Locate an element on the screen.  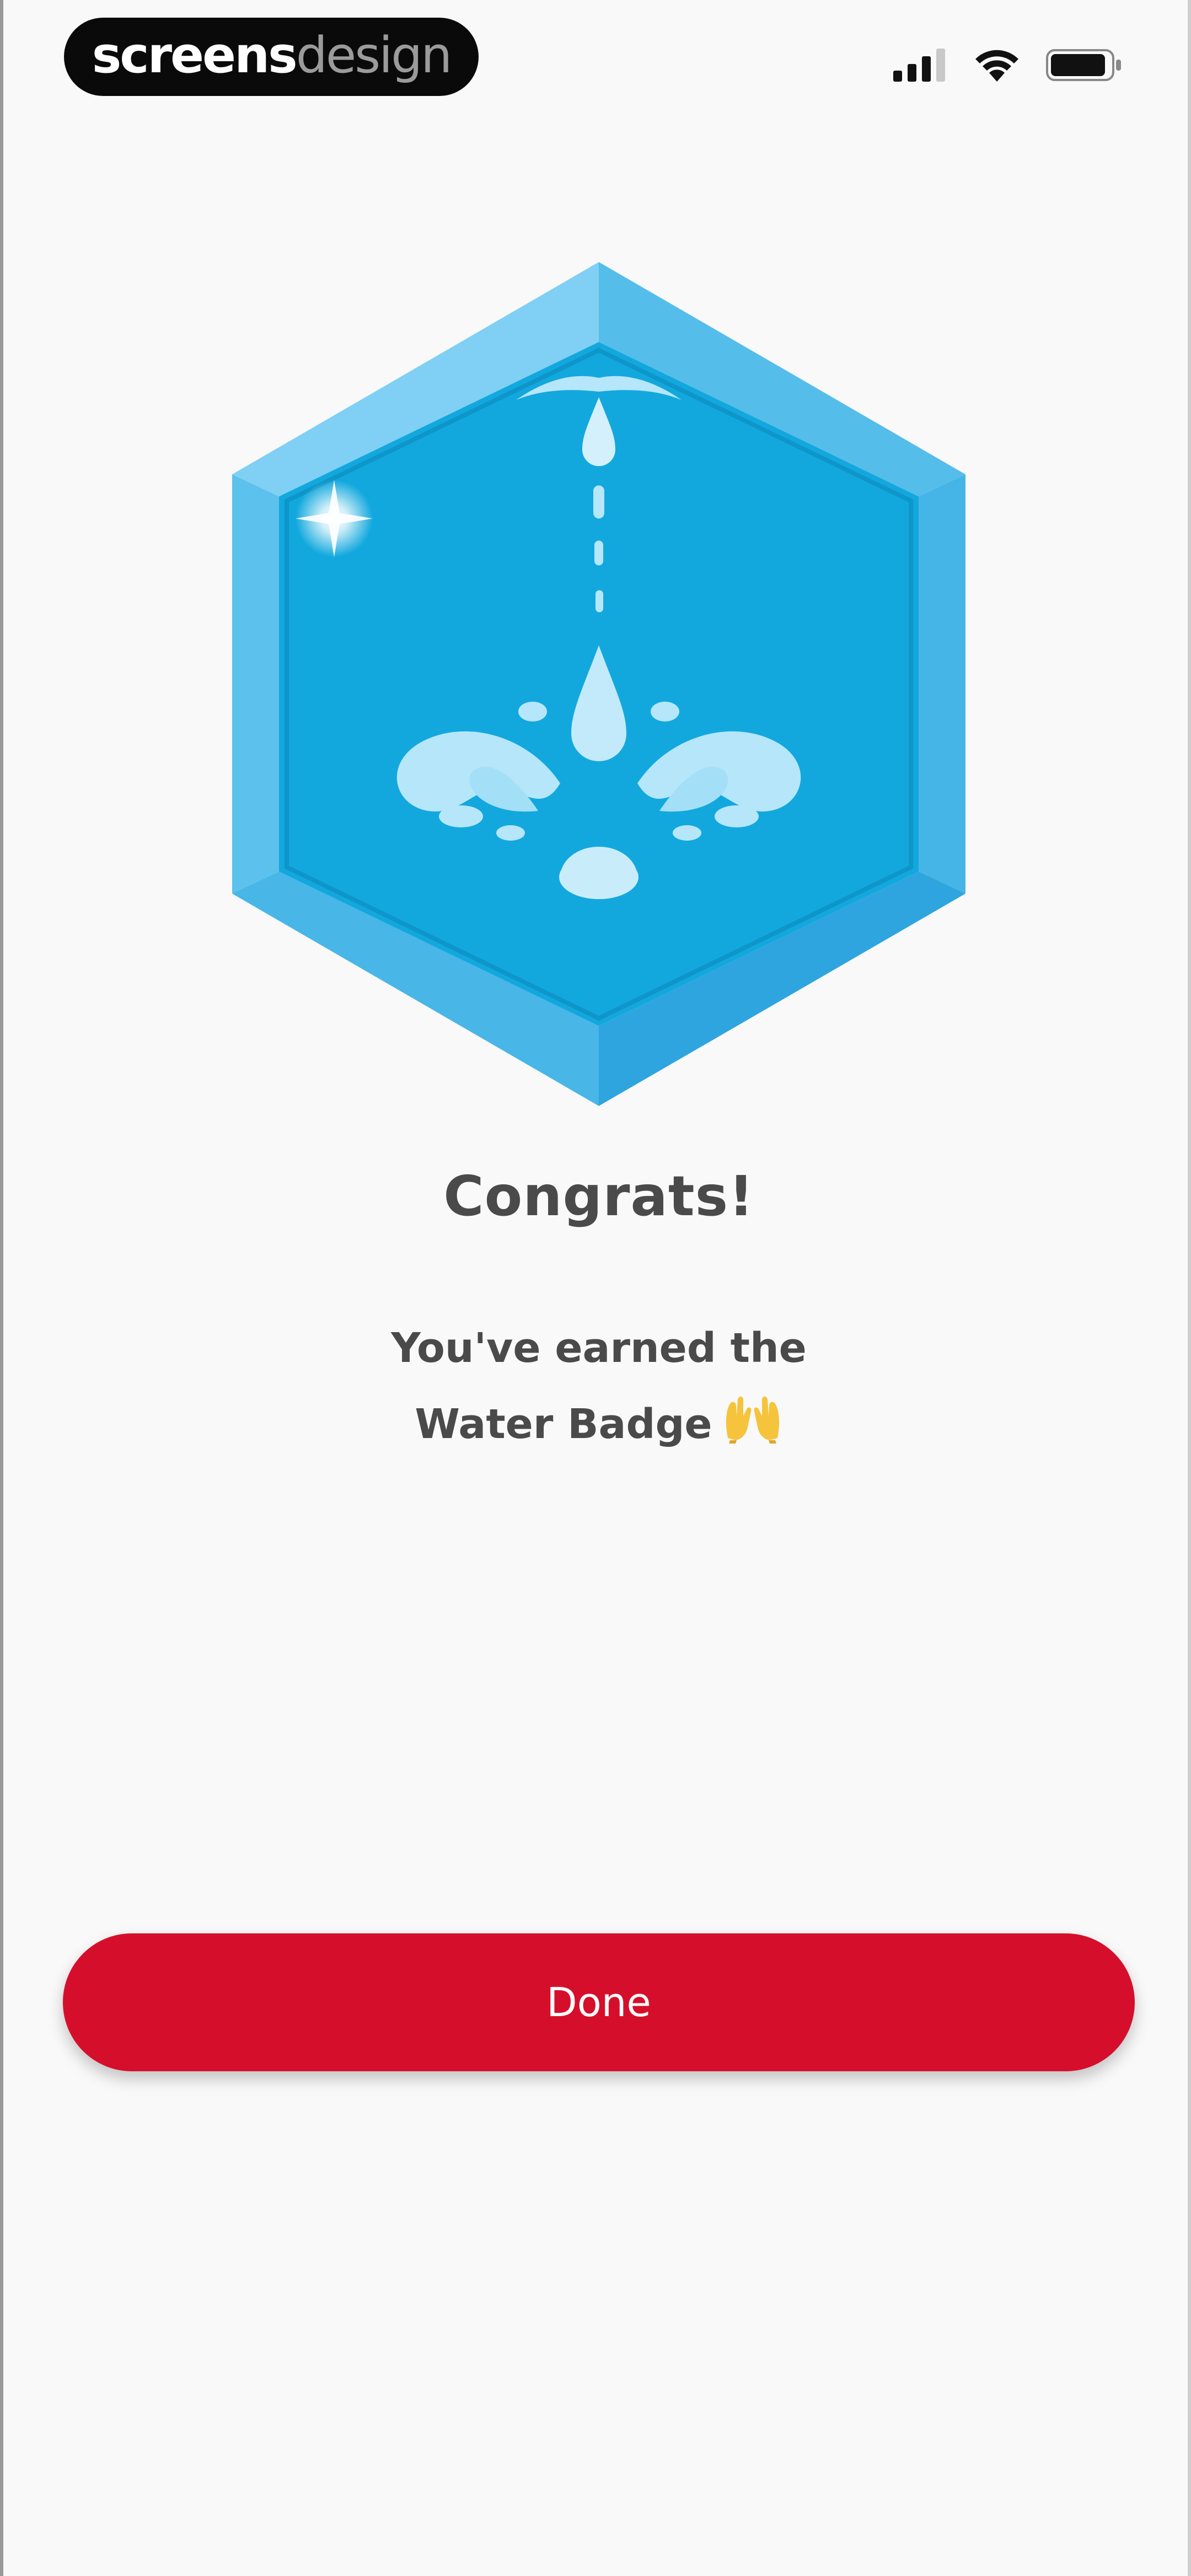
battery-icon is located at coordinates (1083, 65).